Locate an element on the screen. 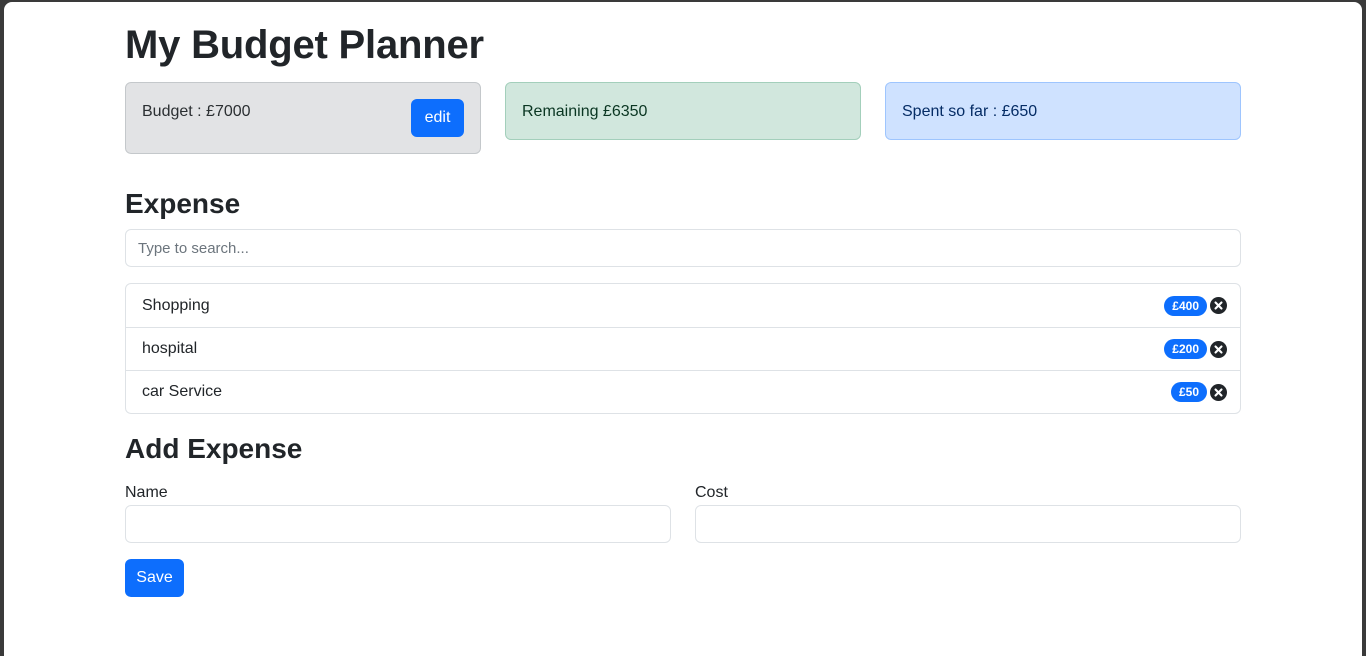  cost-badge: £400 is located at coordinates (1185, 305).